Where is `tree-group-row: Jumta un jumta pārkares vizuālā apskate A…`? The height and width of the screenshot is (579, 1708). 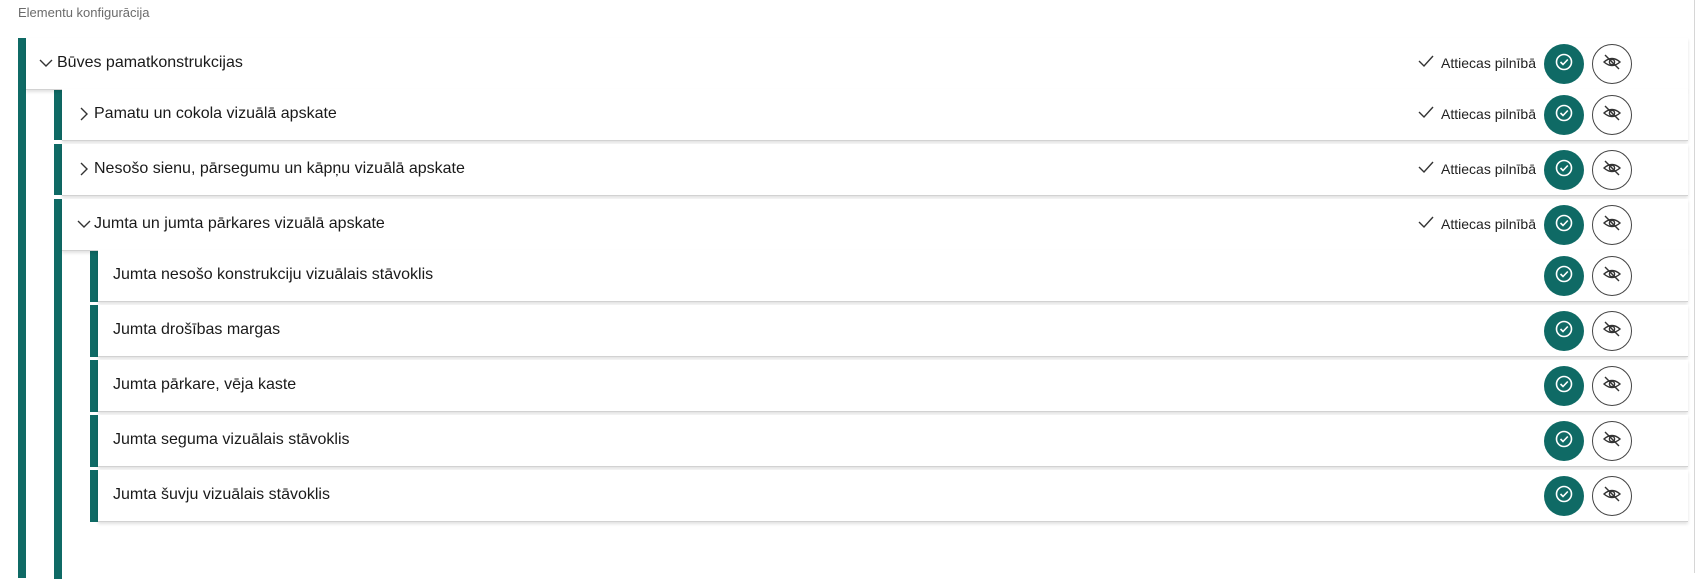
tree-group-row: Jumta un jumta pārkares vizuālā apskate A… is located at coordinates (875, 225).